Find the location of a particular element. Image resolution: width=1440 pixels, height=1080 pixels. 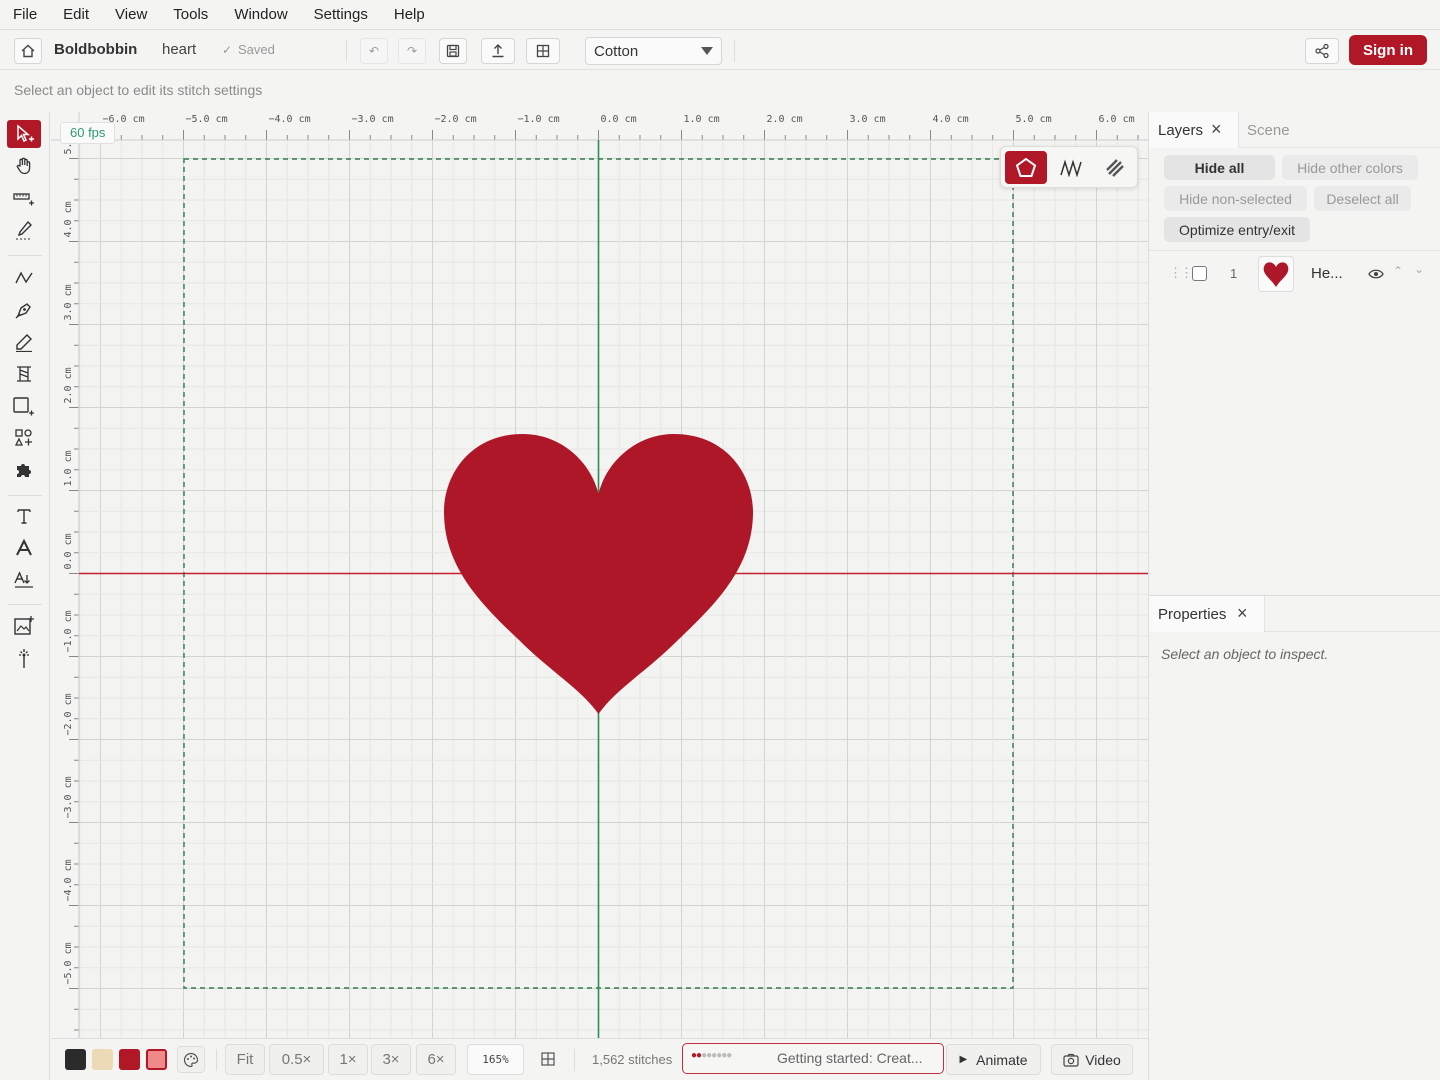

menu-file: File is located at coordinates (25, 14).